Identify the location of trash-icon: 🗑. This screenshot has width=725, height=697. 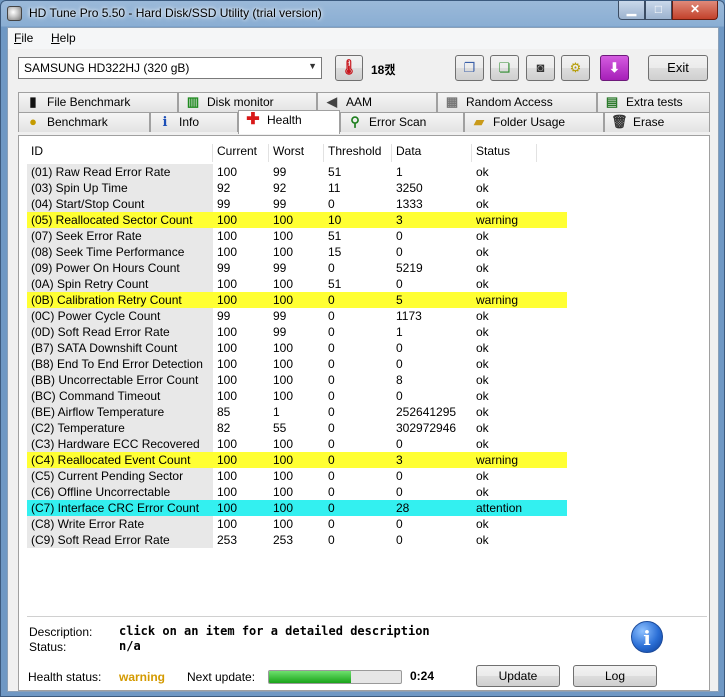
(619, 121).